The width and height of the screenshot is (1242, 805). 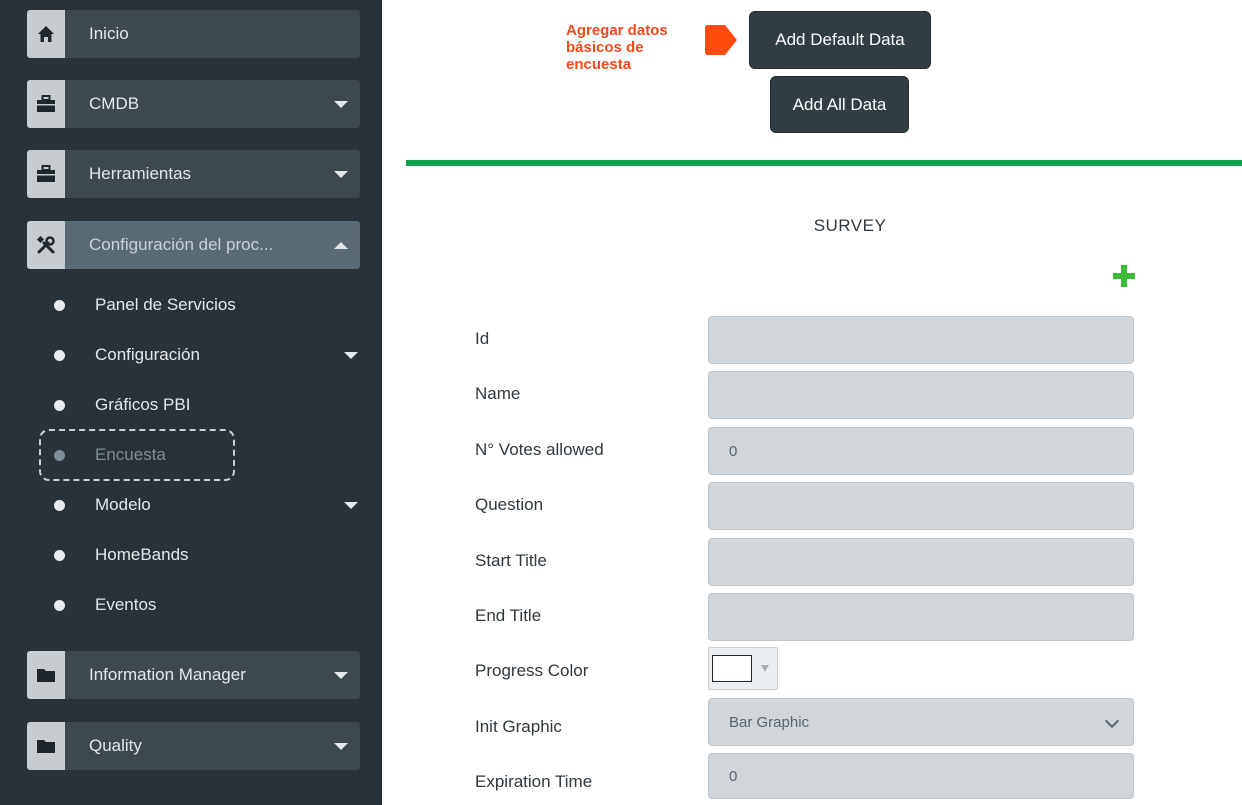 I want to click on sidebar-item-label: Herramientas, so click(x=140, y=173).